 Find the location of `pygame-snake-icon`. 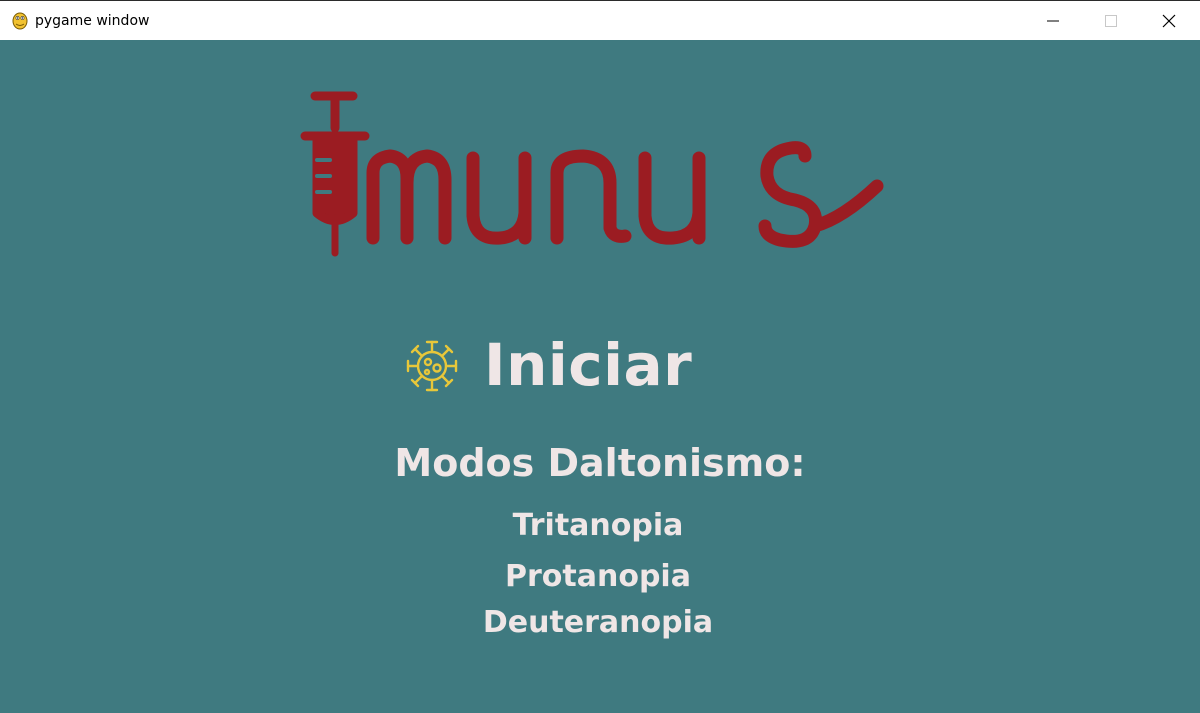

pygame-snake-icon is located at coordinates (20, 20).